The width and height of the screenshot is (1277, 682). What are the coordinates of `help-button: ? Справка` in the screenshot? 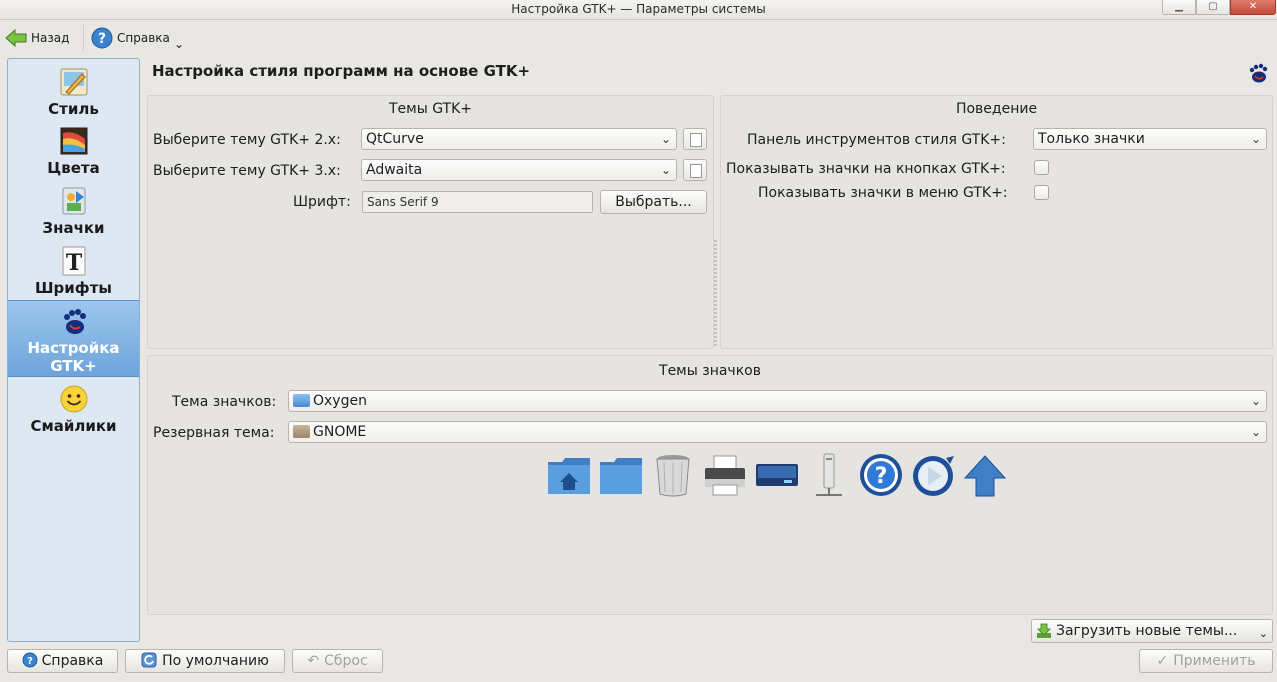 It's located at (62, 661).